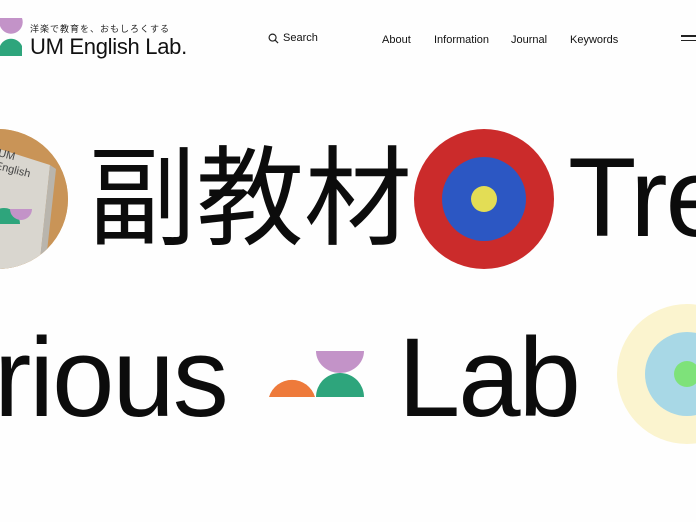 The image size is (696, 522). Describe the element at coordinates (108, 46) in the screenshot. I see `logo-name: UM English Lab.` at that location.